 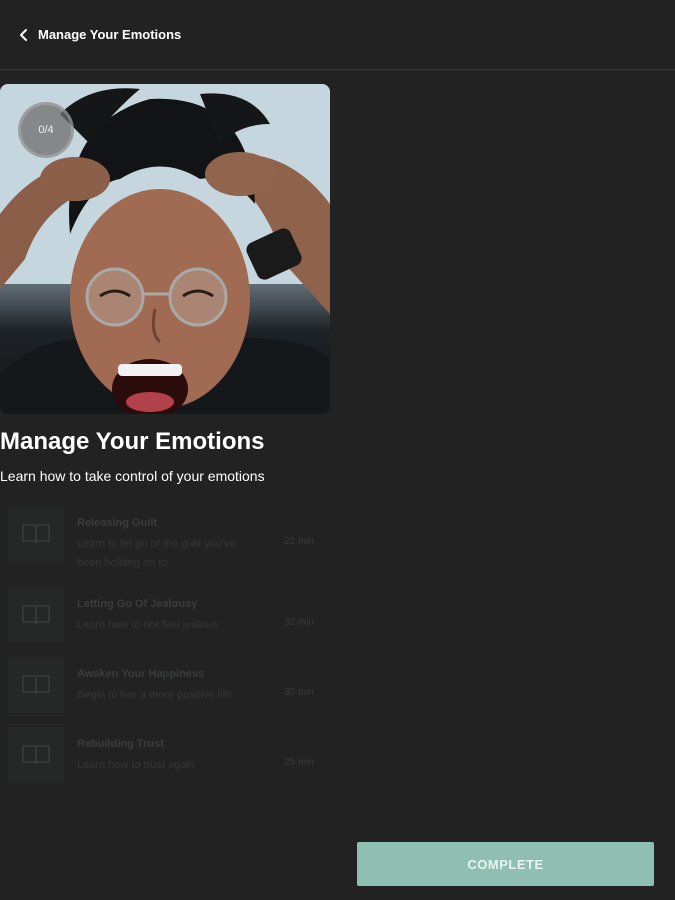 I want to click on lesson-duration: 22 min, so click(x=299, y=541).